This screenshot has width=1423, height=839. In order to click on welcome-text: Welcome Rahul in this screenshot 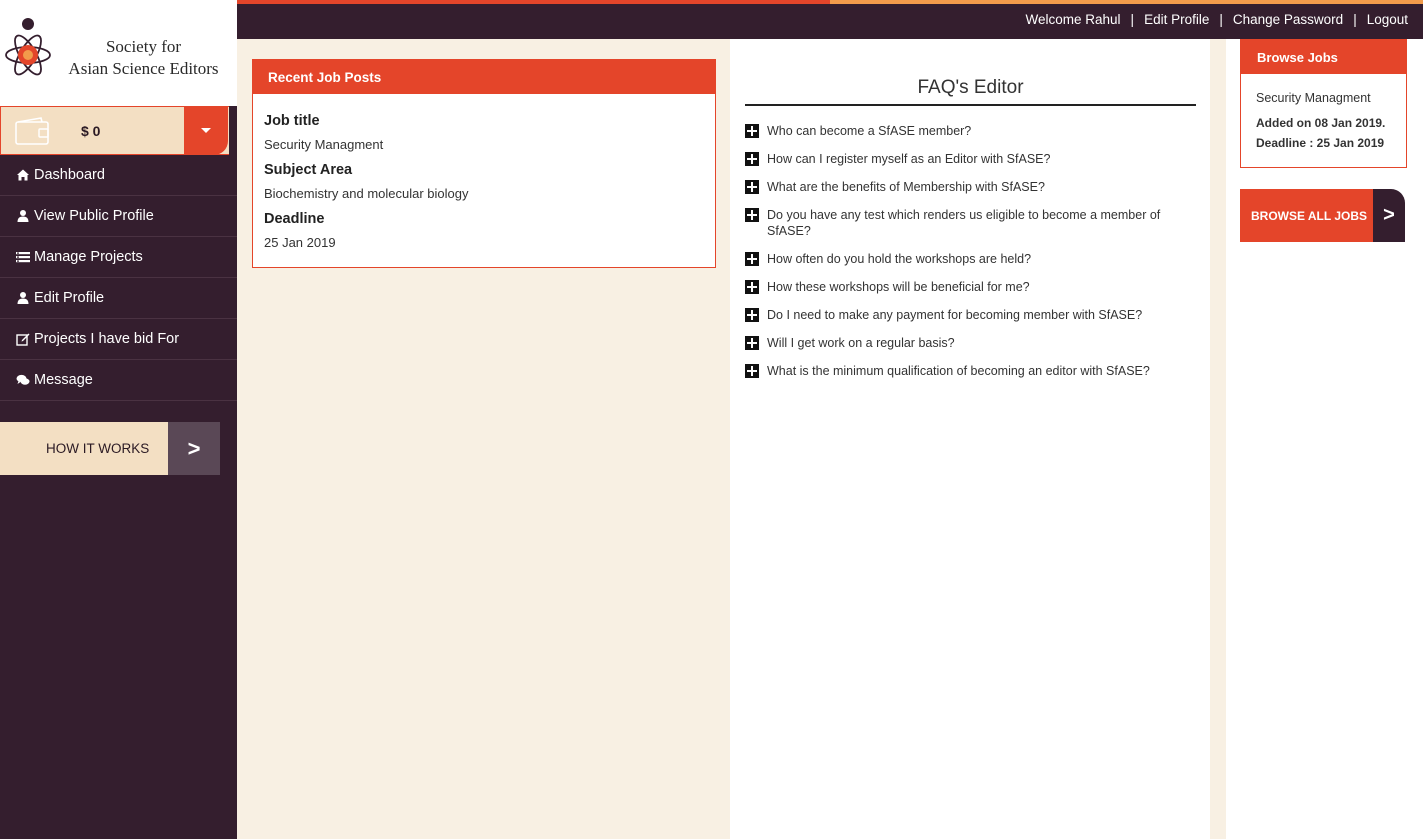, I will do `click(1073, 19)`.